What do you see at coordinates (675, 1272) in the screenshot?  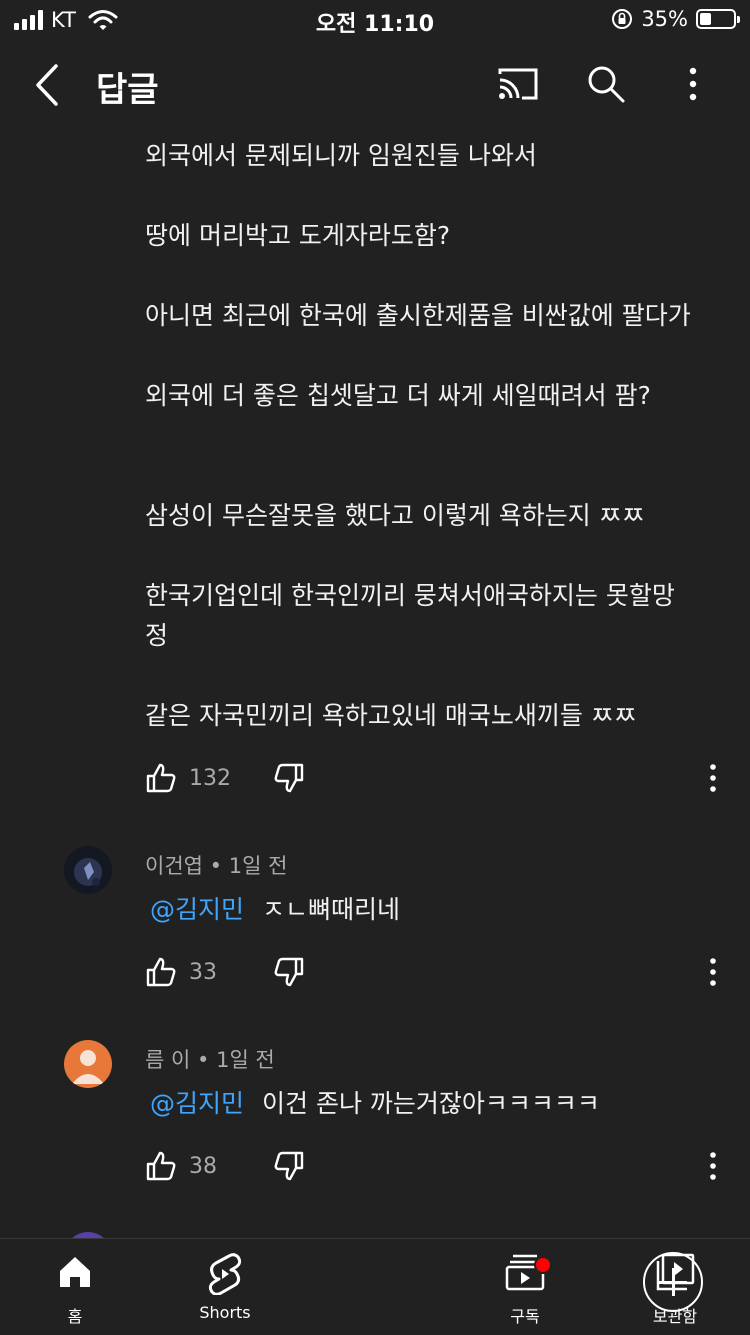 I see `library-icon` at bounding box center [675, 1272].